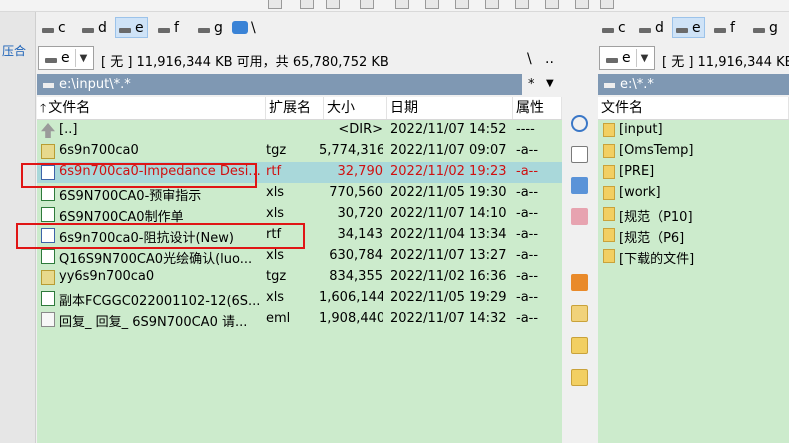 This screenshot has height=443, width=789. What do you see at coordinates (579, 154) in the screenshot?
I see `view-file-icon` at bounding box center [579, 154].